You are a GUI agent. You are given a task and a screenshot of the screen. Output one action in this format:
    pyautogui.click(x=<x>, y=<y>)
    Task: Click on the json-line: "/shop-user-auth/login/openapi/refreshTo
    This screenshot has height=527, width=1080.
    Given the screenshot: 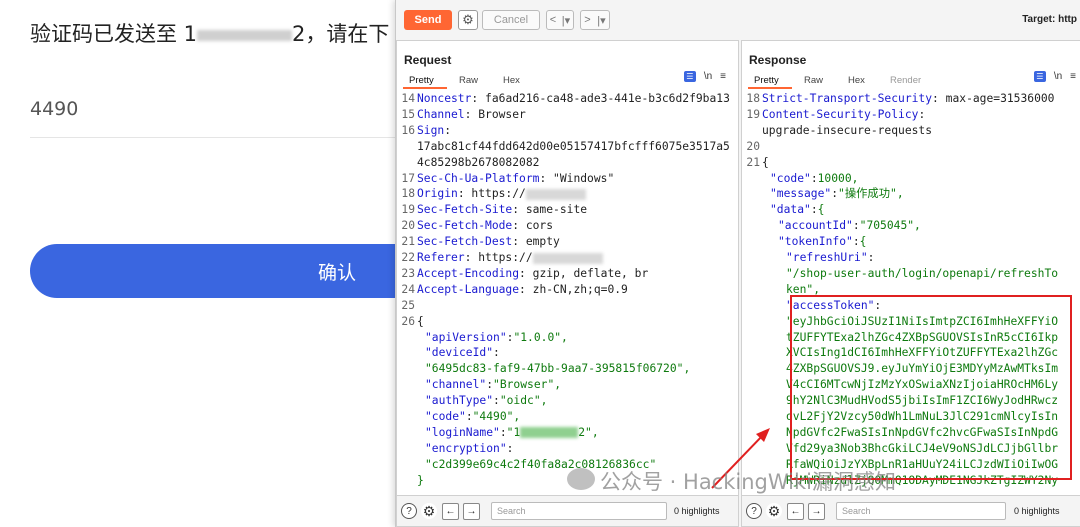 What is the action you would take?
    pyautogui.click(x=922, y=274)
    